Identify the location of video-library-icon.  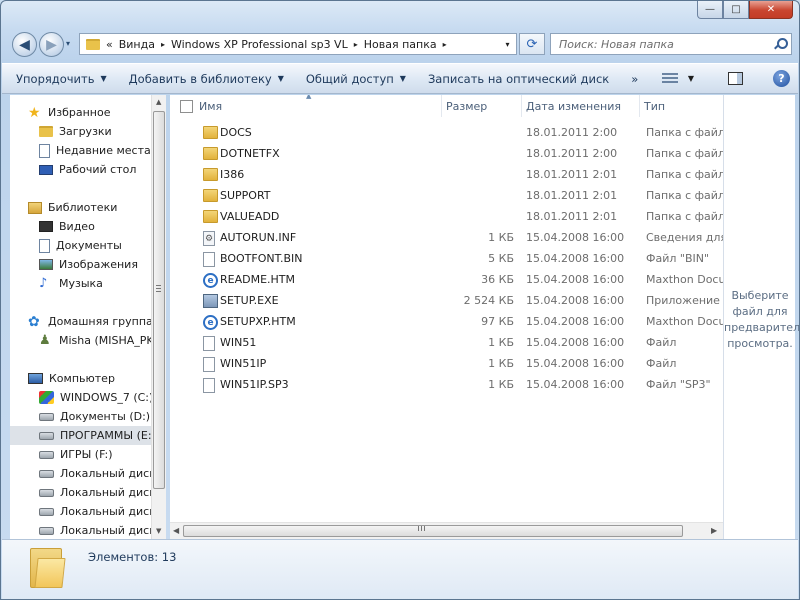
(46, 226).